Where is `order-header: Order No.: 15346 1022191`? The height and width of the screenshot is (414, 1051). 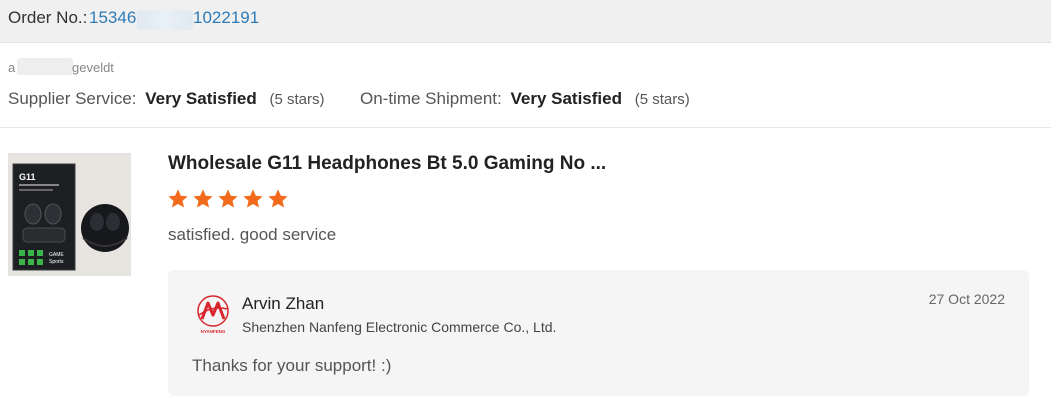
order-header: Order No.: 15346 1022191 is located at coordinates (525, 21).